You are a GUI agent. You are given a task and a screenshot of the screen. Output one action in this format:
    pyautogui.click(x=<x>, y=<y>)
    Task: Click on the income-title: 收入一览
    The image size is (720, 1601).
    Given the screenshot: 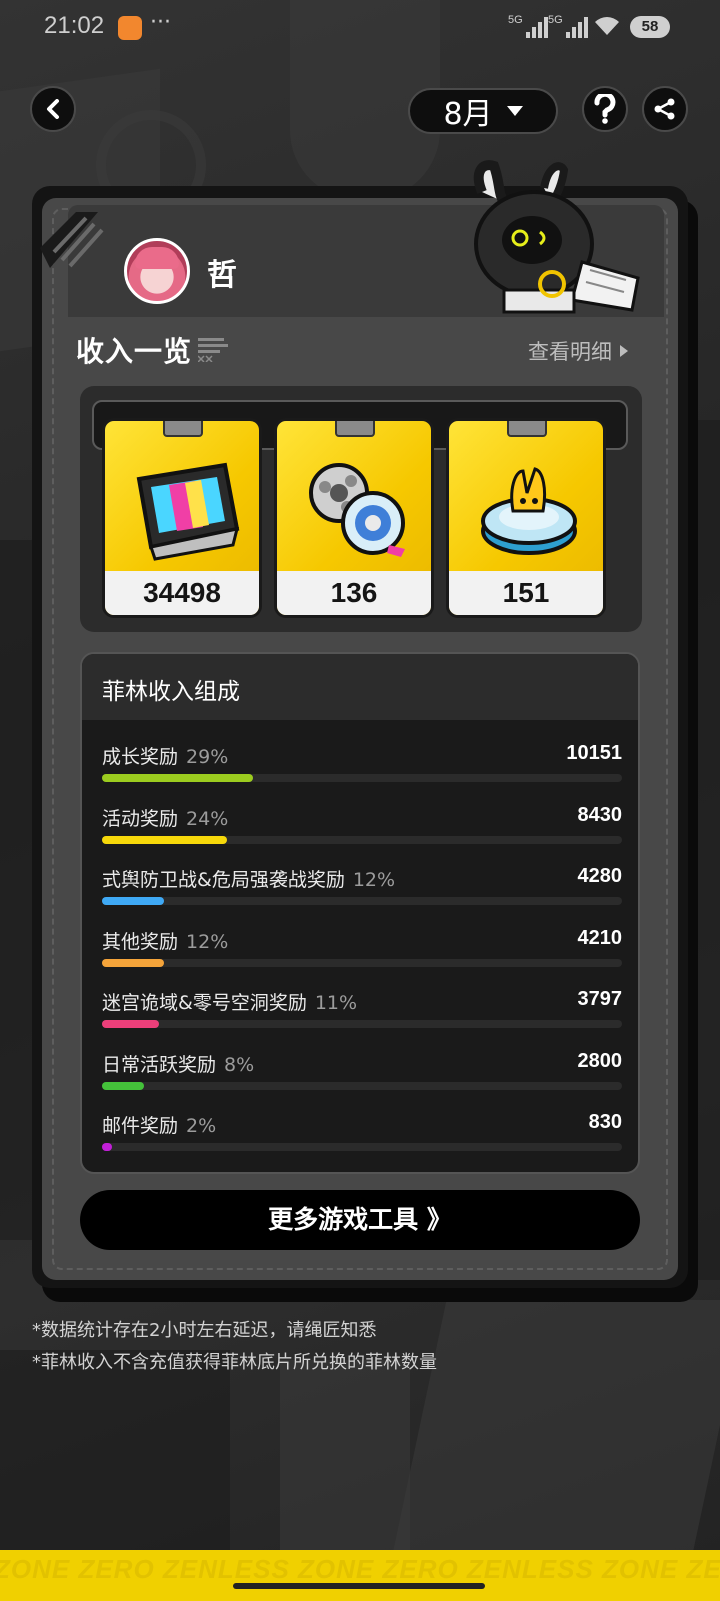 What is the action you would take?
    pyautogui.click(x=134, y=351)
    